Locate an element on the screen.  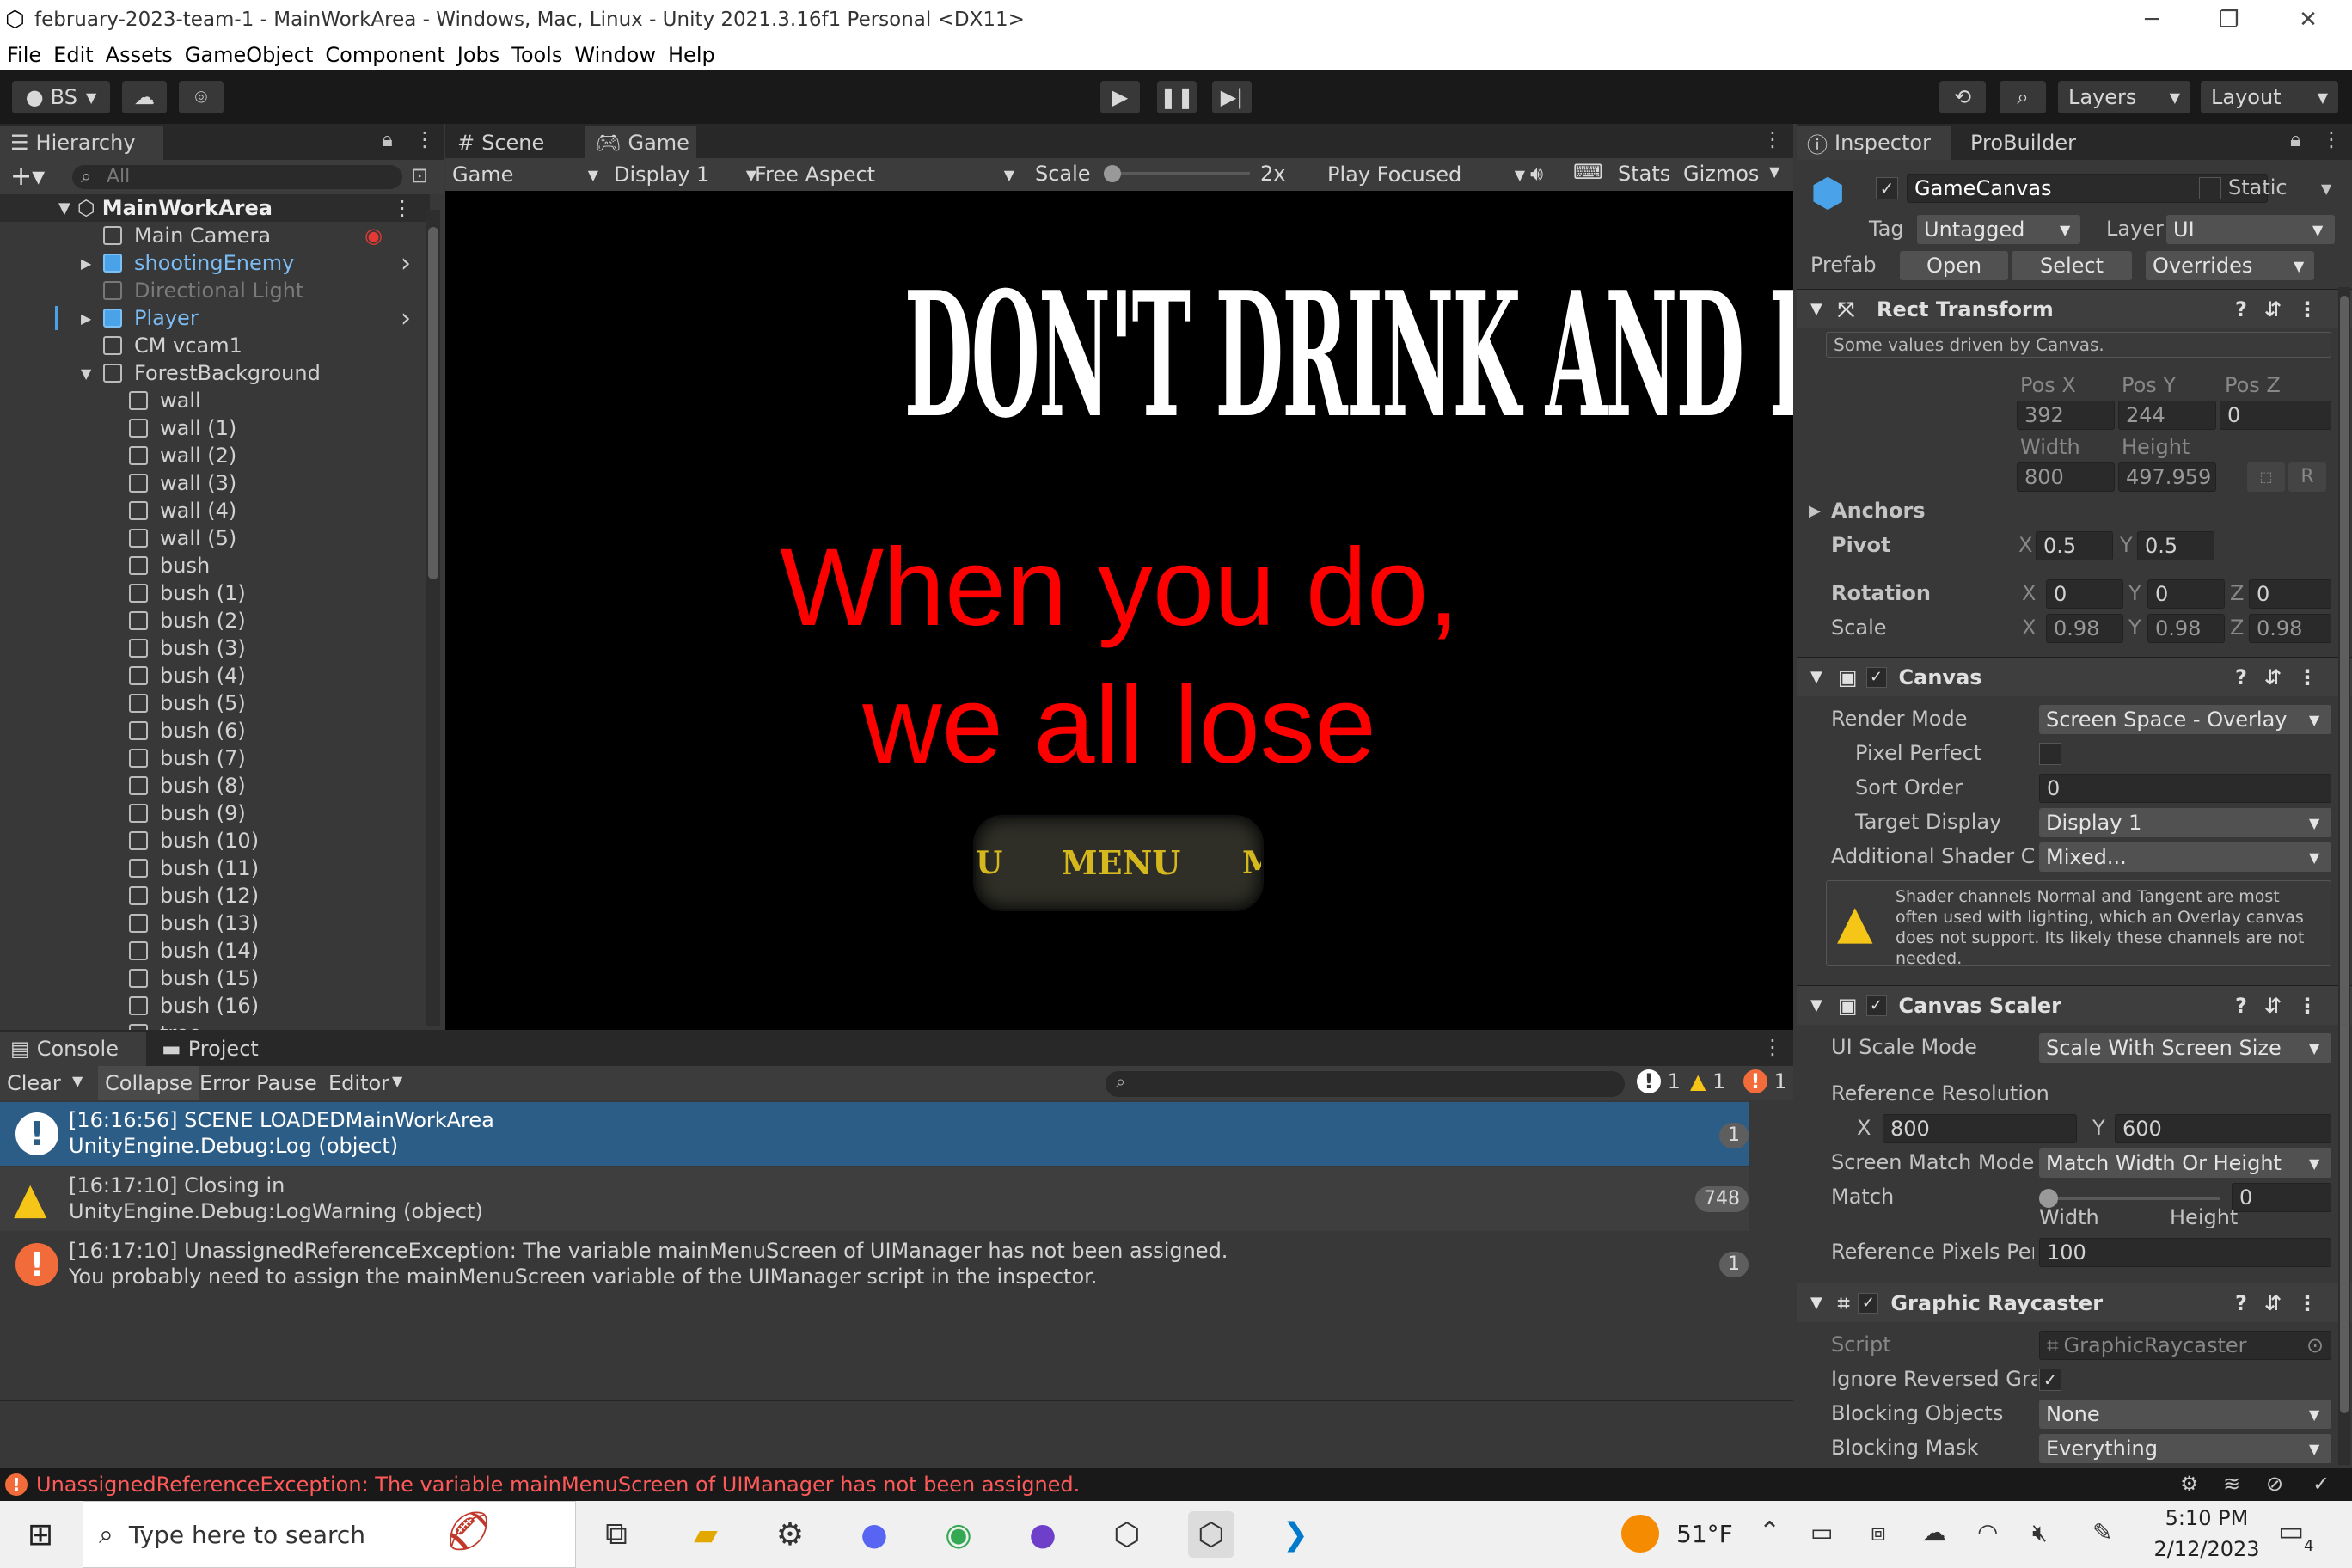
cloud-sync-icon: ☁ is located at coordinates (1934, 1532).